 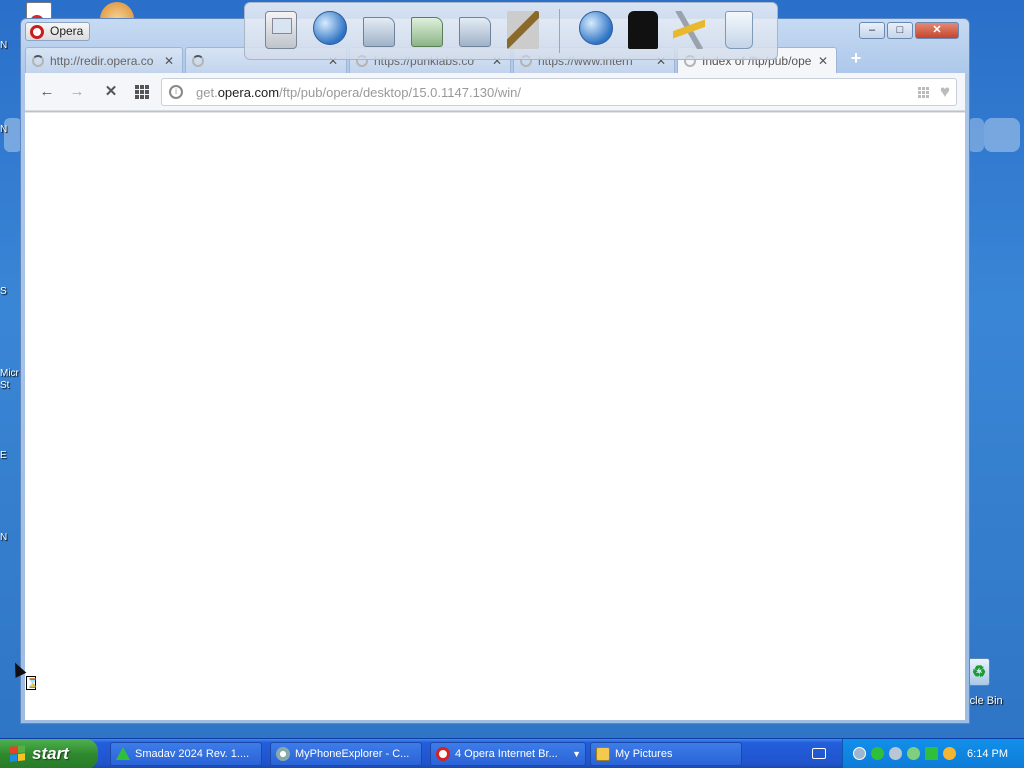 I want to click on opera-icon, so click(x=443, y=754).